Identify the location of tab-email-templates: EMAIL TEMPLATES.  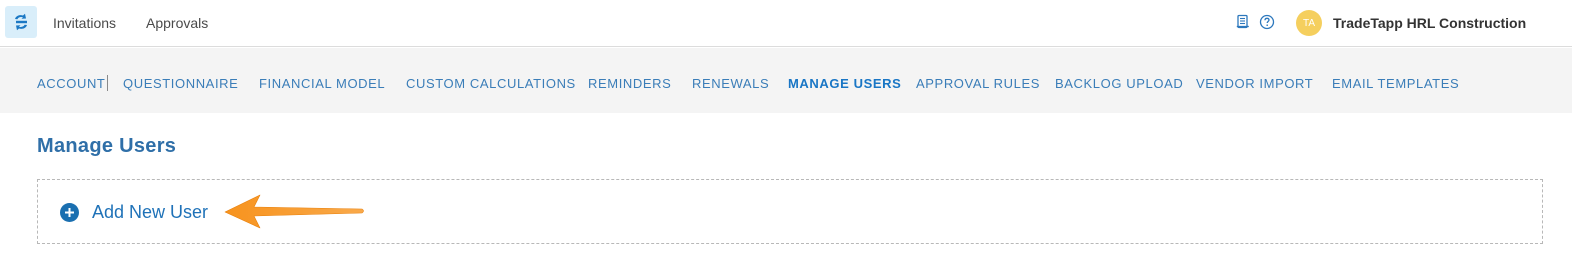
(1395, 84).